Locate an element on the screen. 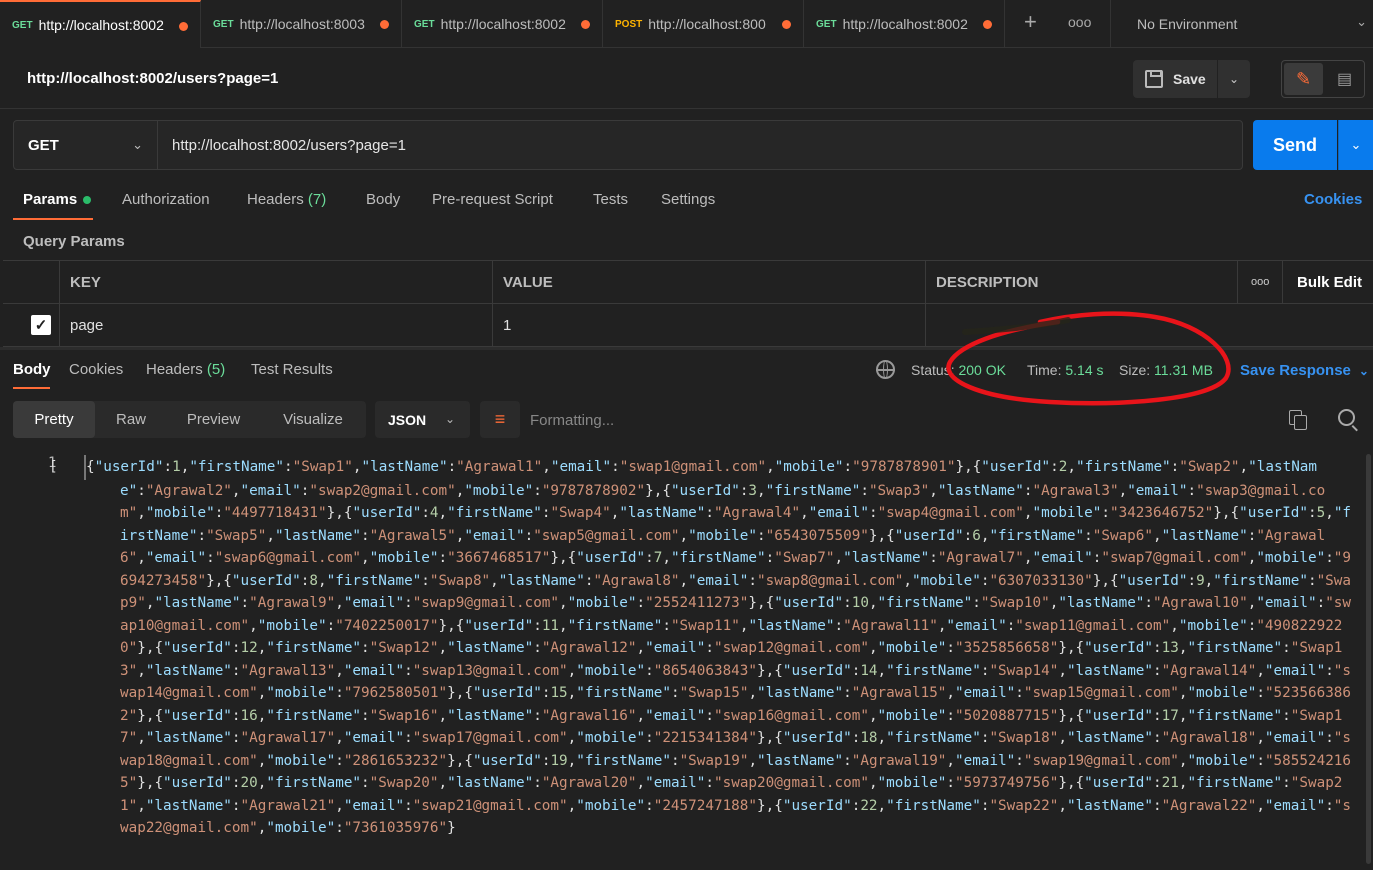  status-indicator: Status: 200 OK is located at coordinates (958, 370).